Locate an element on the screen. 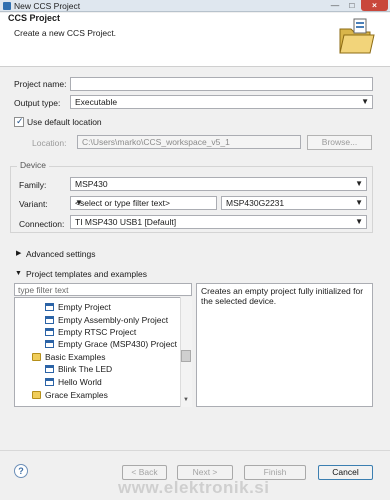 The height and width of the screenshot is (500, 390). advanced-settings-toggle: Advanced settings is located at coordinates (60, 254).